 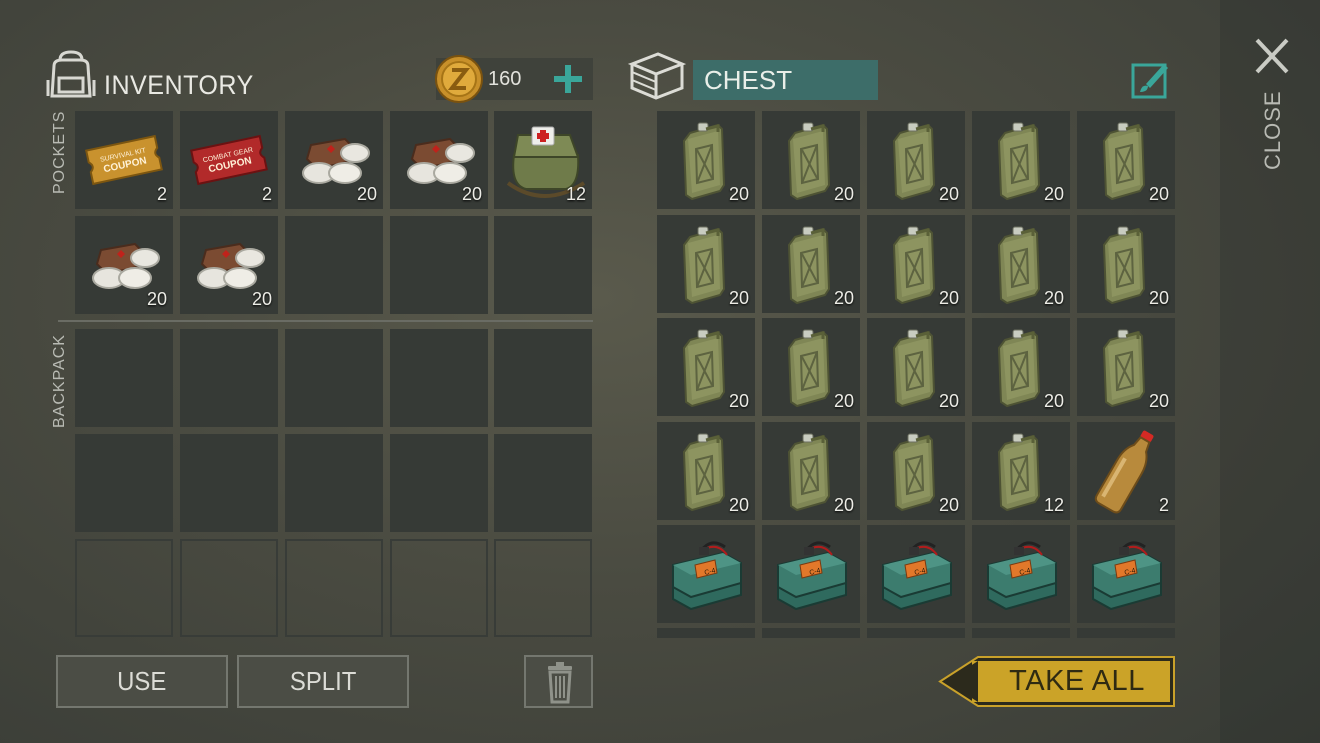 I want to click on take-all-button: TAKE ALL, so click(x=1057, y=681).